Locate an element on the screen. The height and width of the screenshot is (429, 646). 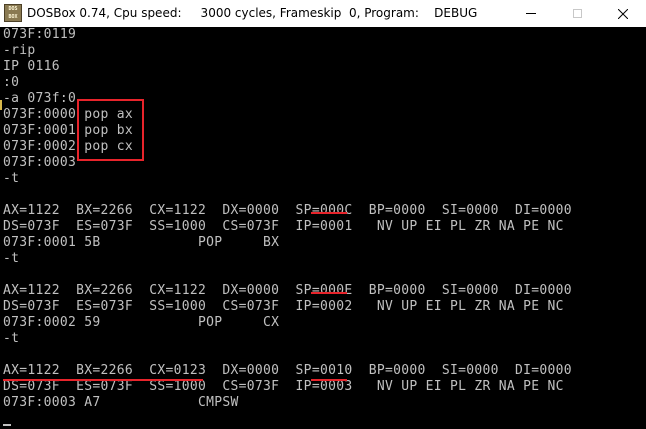
close-icon is located at coordinates (623, 13).